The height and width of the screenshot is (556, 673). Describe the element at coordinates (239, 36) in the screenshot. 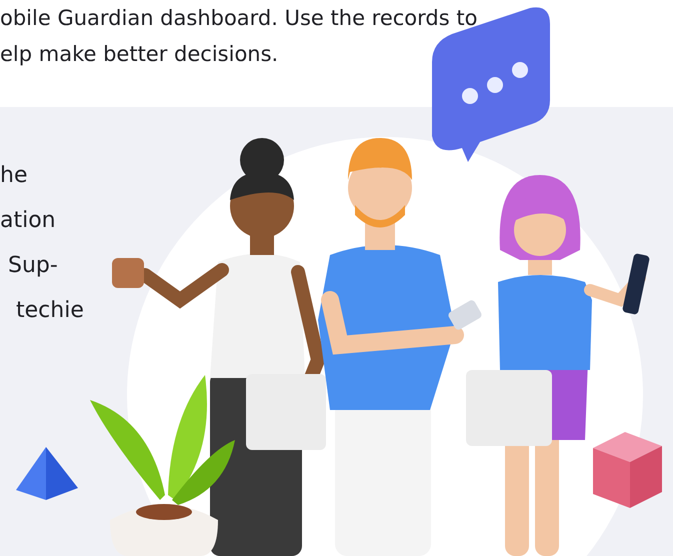

I see `intro-paragraph: obile Guardian dashboard. Use the records to elp make better decisions.` at that location.